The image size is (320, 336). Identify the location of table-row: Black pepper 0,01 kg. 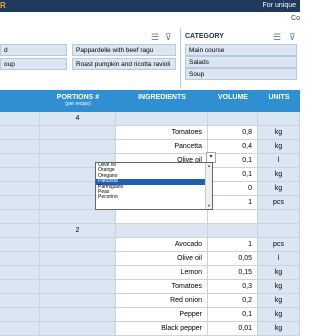
(150, 329).